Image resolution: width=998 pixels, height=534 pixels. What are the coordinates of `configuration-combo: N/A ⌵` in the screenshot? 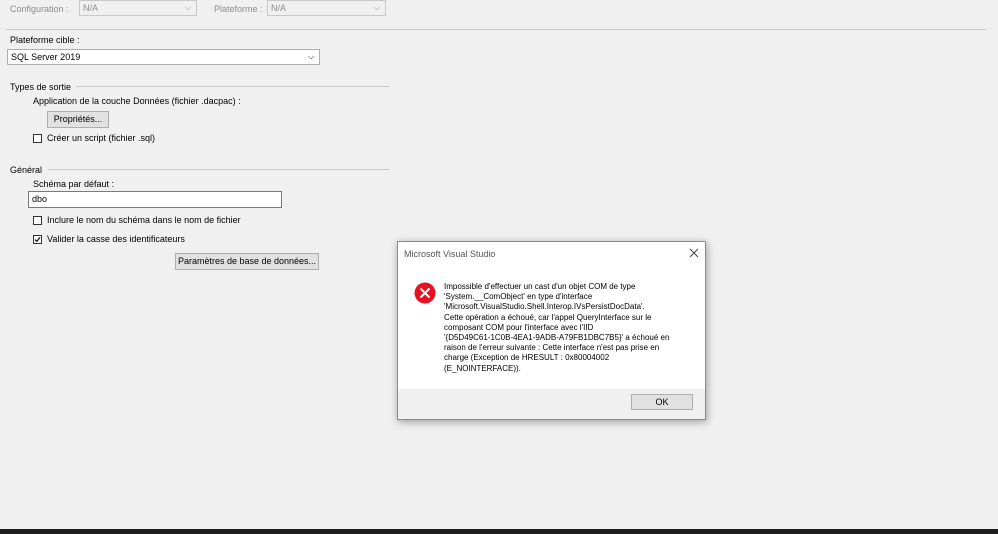 It's located at (138, 8).